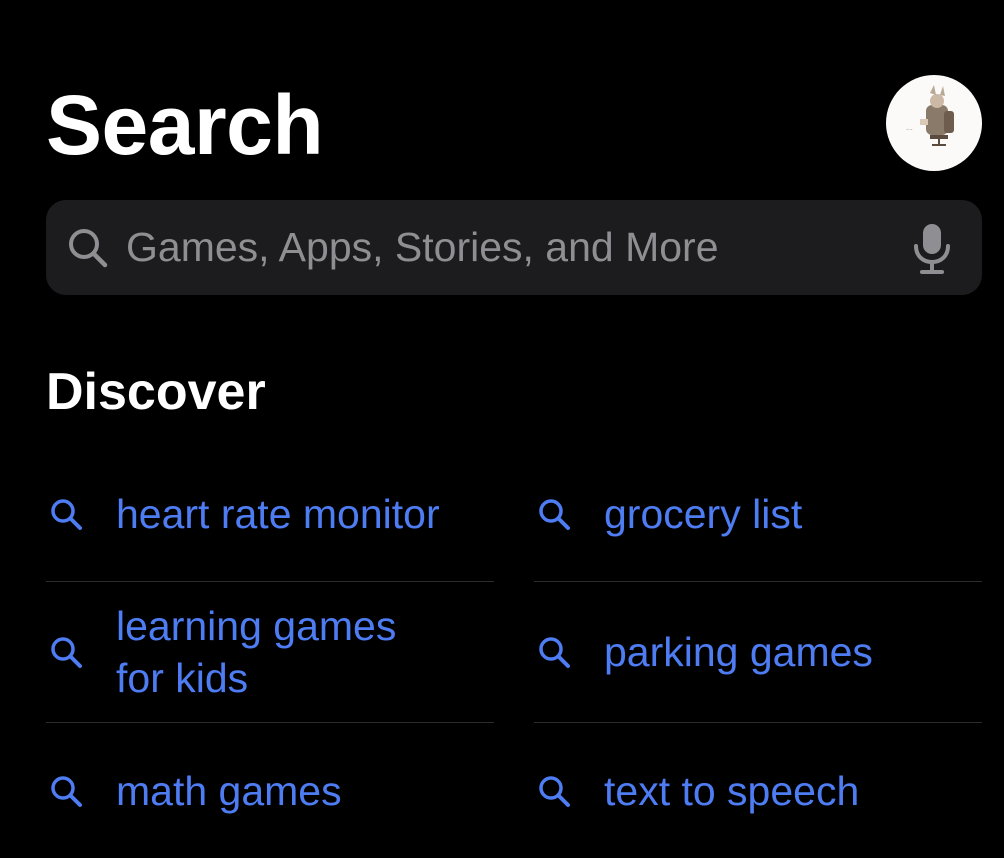  I want to click on page-title: Search, so click(185, 125).